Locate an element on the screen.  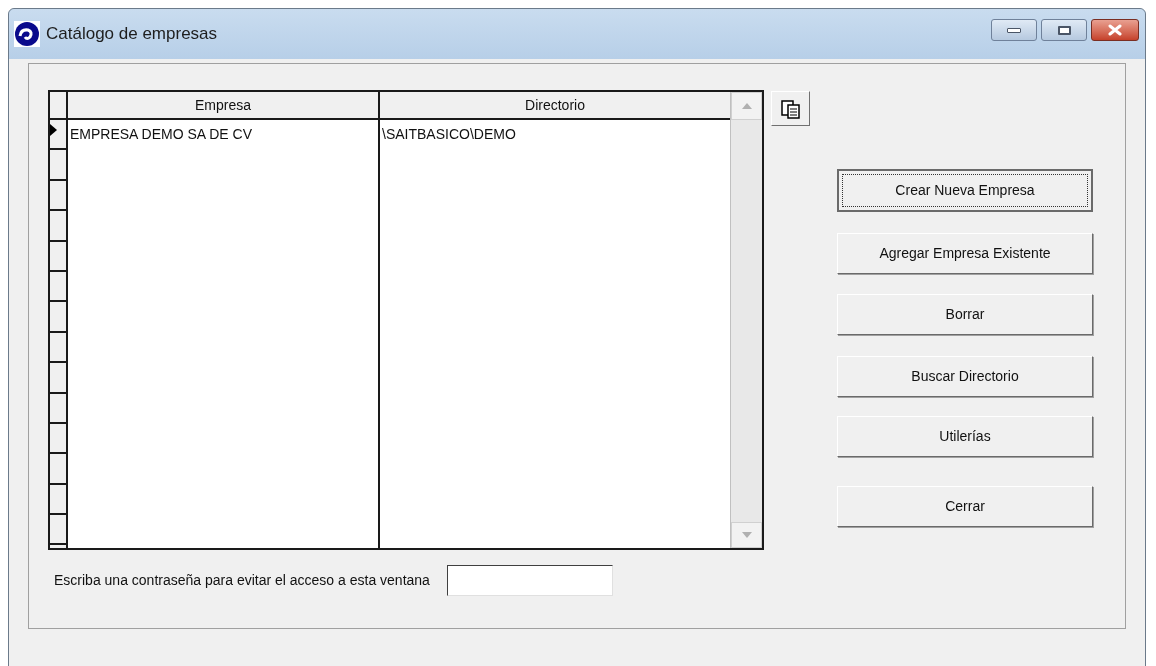
password-label: Escriba una contraseña para evitar el acceso a esta ventana is located at coordinates (242, 580).